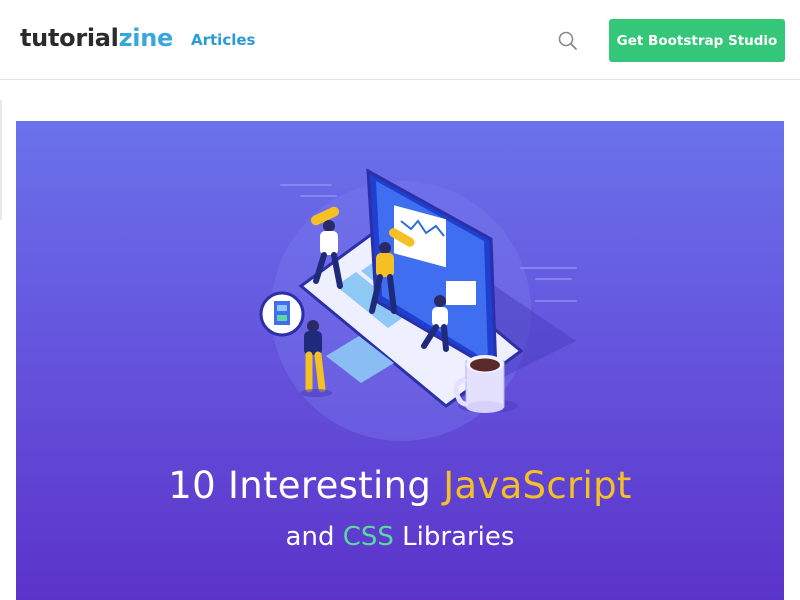  I want to click on nav-articles-link: Articles, so click(223, 40).